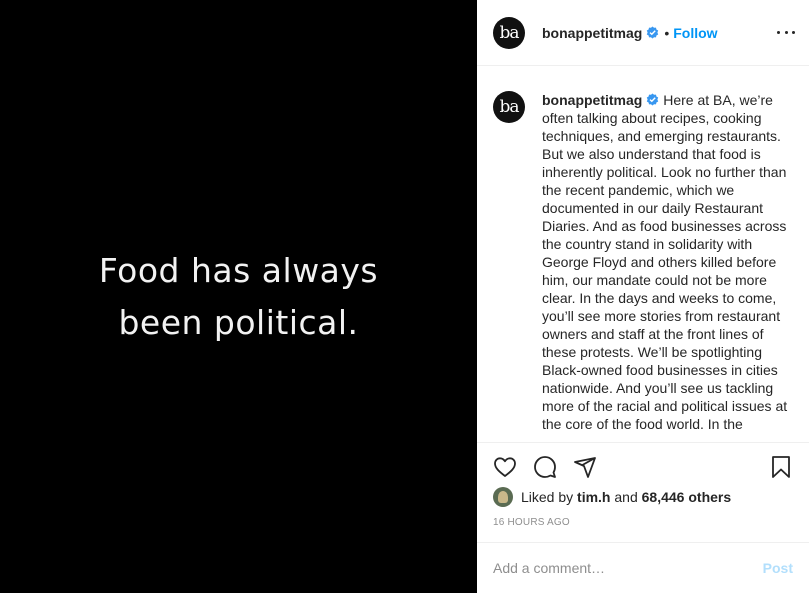 This screenshot has height=593, width=809. Describe the element at coordinates (781, 467) in the screenshot. I see `bookmark-icon` at that location.